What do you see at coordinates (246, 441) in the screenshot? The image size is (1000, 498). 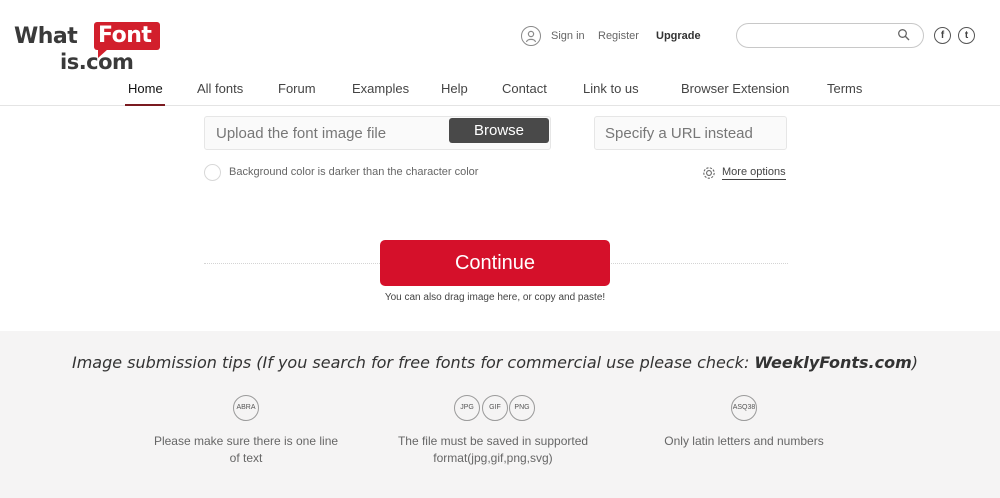 I see `tip-one-line-line1: Please make sure there is one line` at bounding box center [246, 441].